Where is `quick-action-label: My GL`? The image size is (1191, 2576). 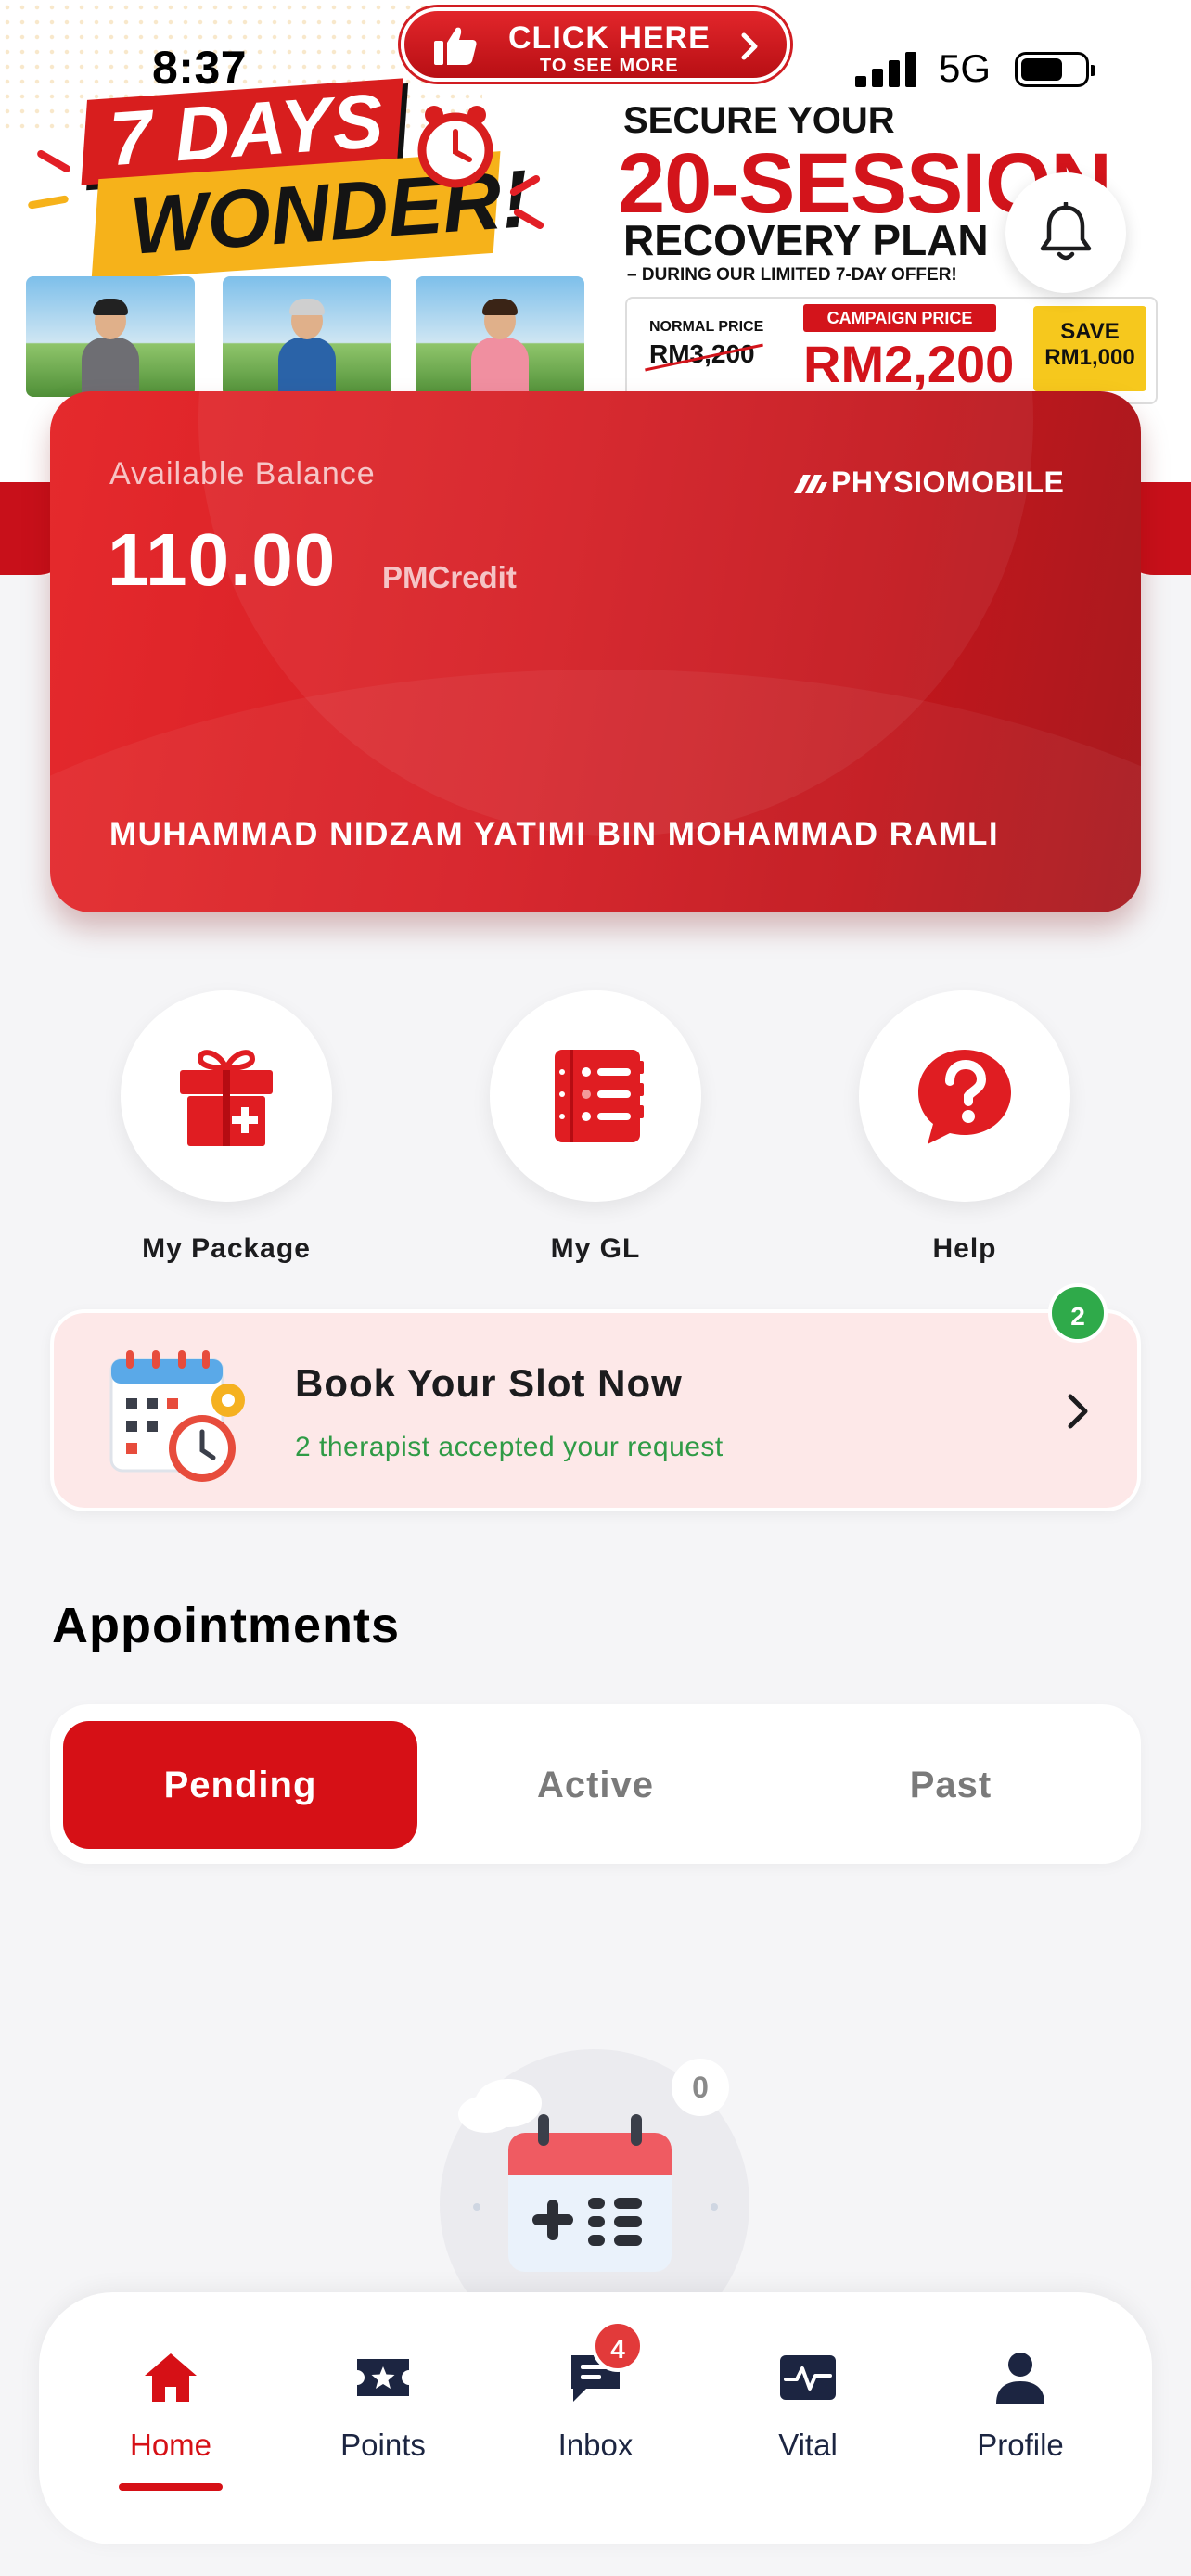
quick-action-label: My GL is located at coordinates (595, 1249).